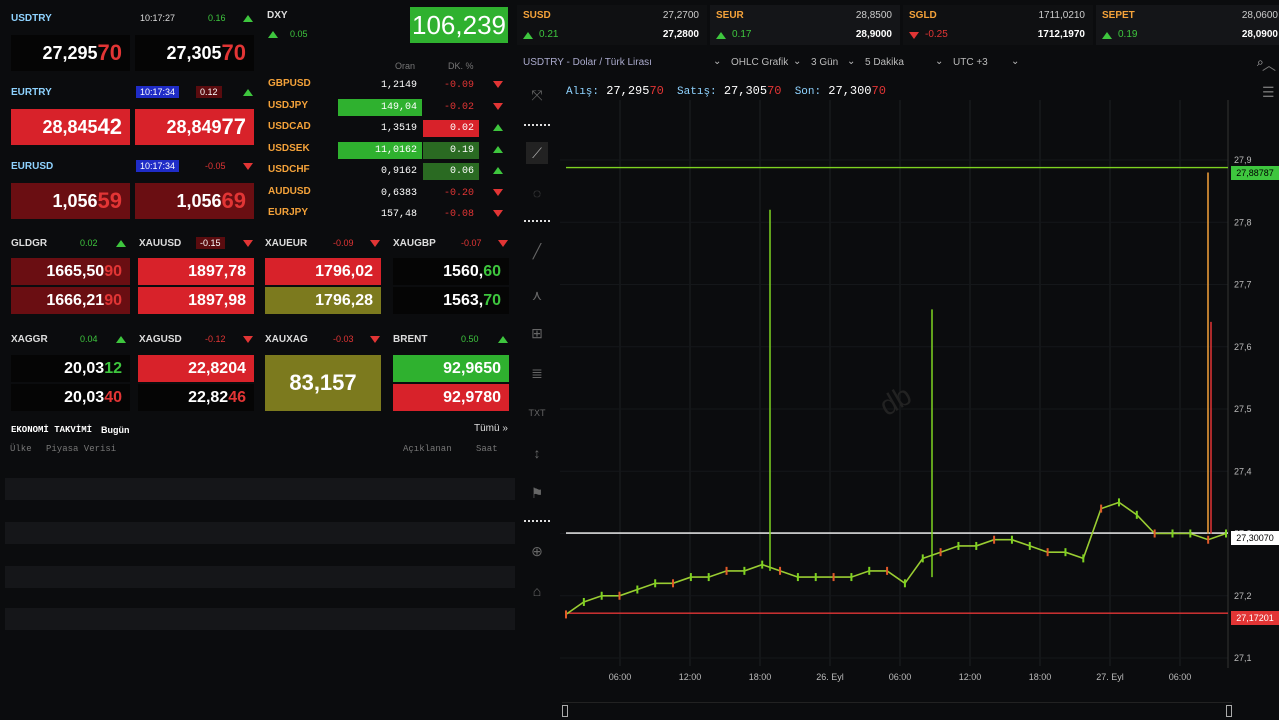 The height and width of the screenshot is (720, 1279). What do you see at coordinates (196, 368) in the screenshot?
I see `xagusd-bid: 22,8204` at bounding box center [196, 368].